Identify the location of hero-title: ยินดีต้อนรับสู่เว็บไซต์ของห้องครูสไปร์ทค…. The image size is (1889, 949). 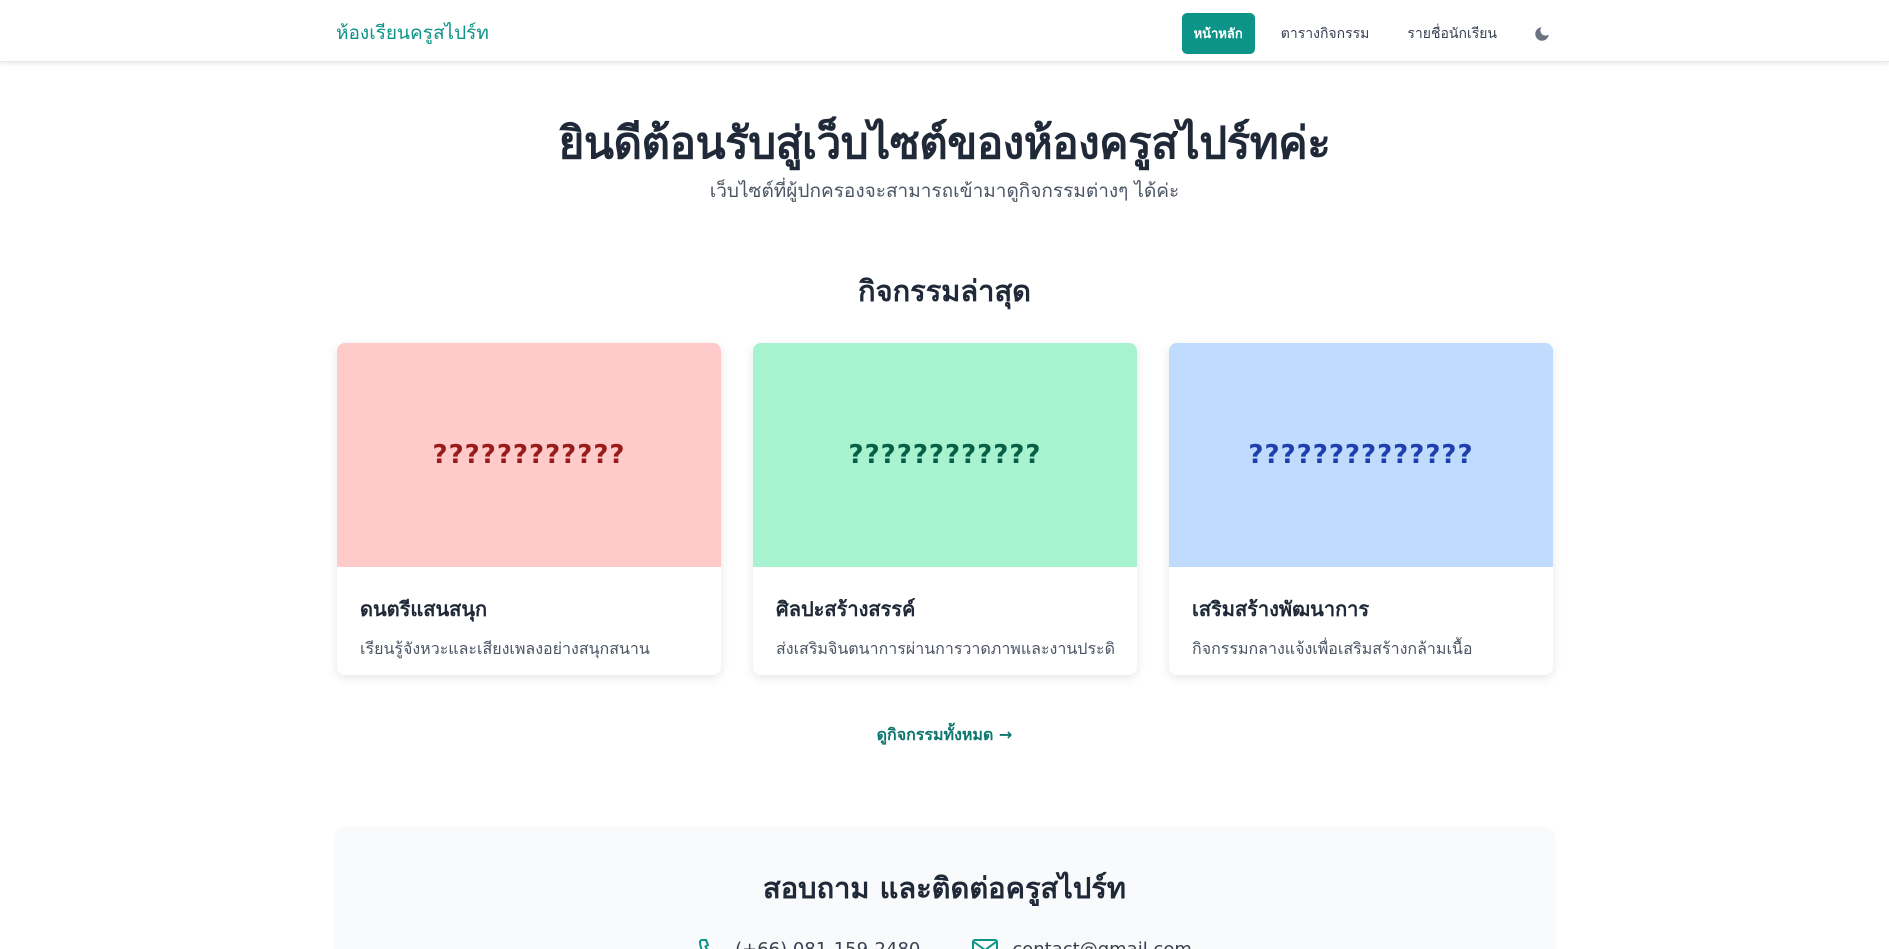
(944, 143).